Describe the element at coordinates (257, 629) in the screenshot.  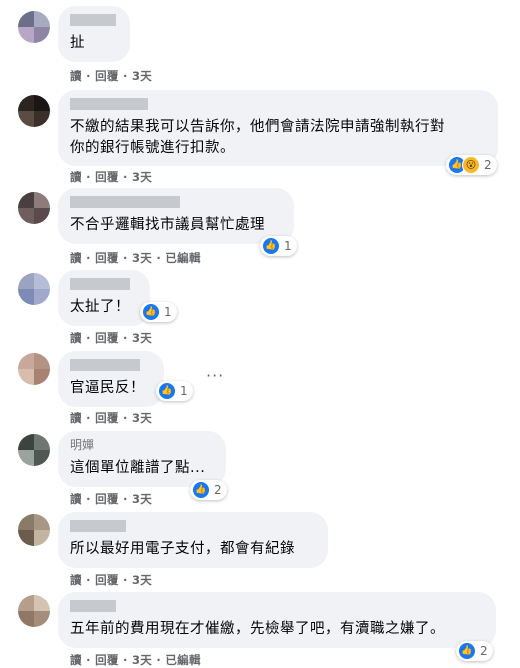
I see `comment-text: 五年前的費用現在才催繳，先檢舉了吧，有瀆職之嫌了。` at that location.